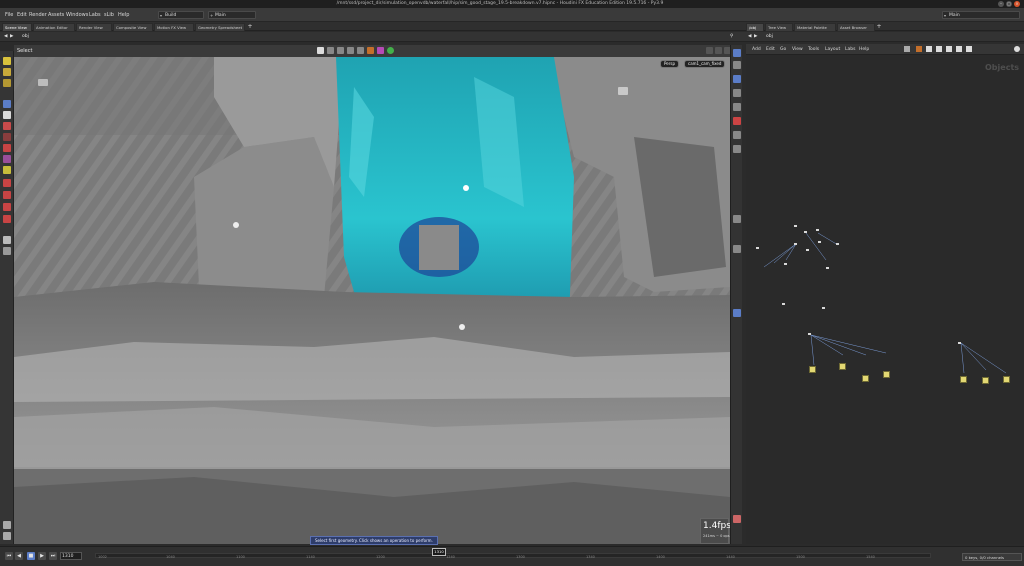 The image size is (1024, 566). What do you see at coordinates (949, 49) in the screenshot?
I see `color-palette-icon` at bounding box center [949, 49].